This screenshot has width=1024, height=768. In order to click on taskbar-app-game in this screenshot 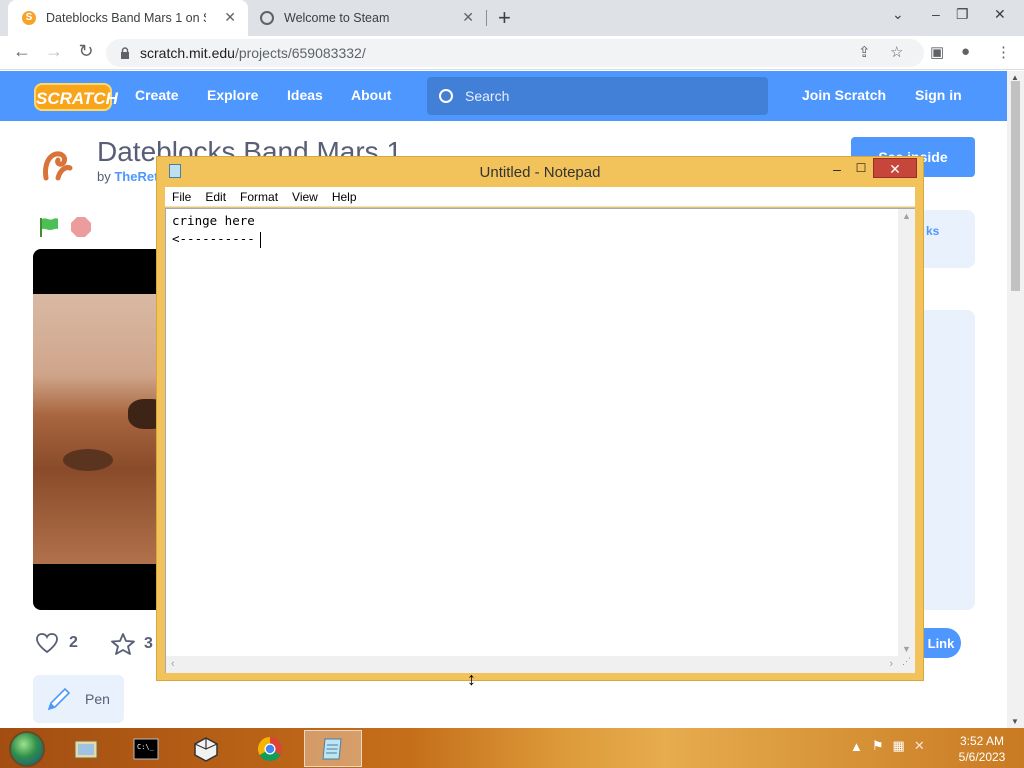, I will do `click(206, 748)`.